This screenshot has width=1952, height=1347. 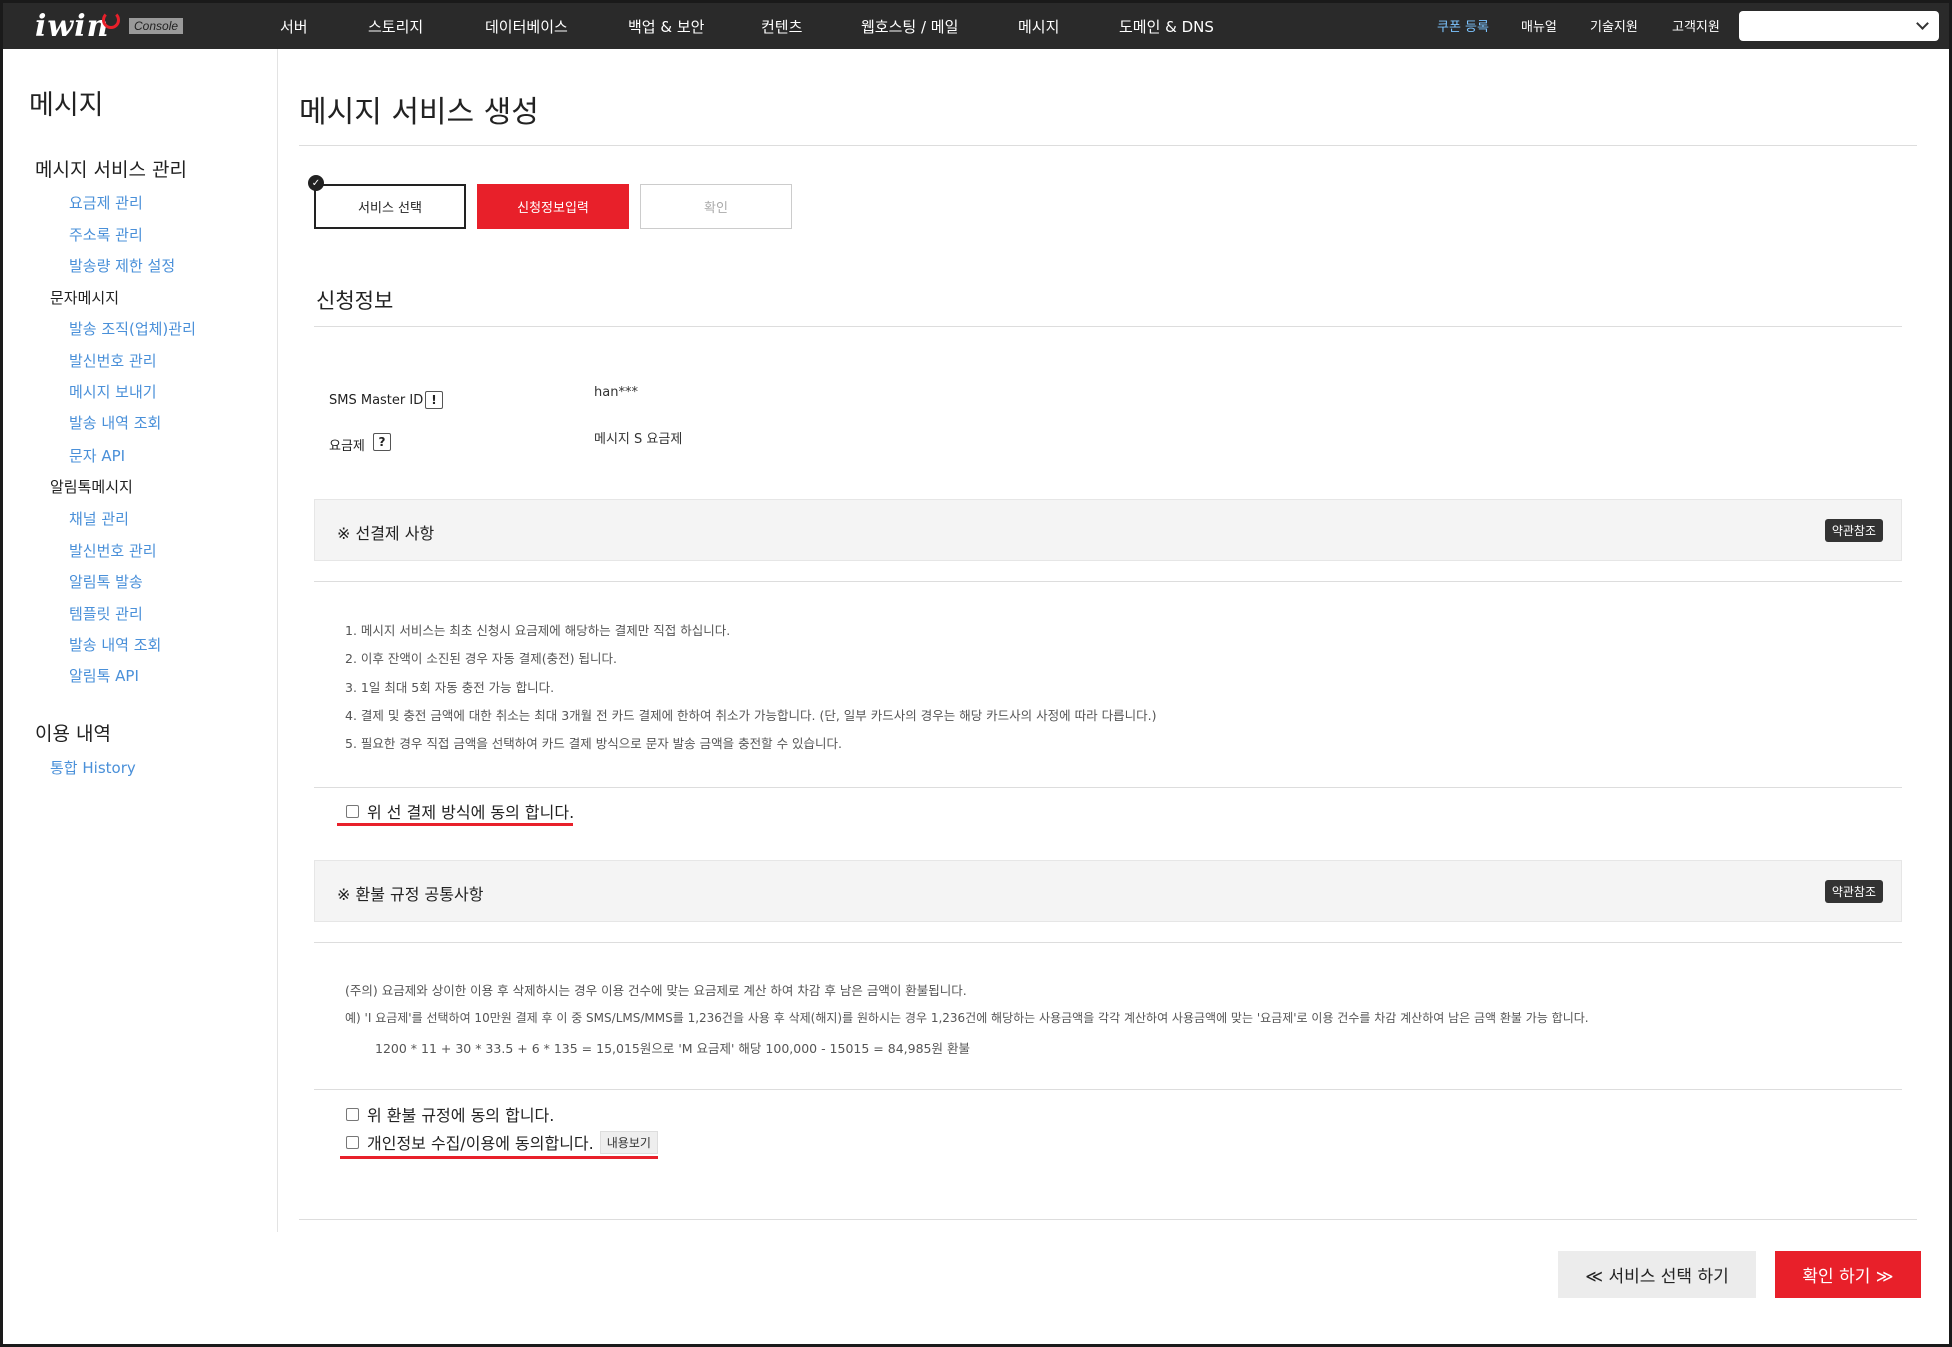 I want to click on privacy-agree-checkbox, so click(x=352, y=1142).